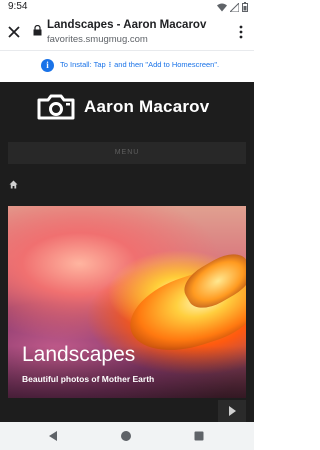 This screenshot has height=450, width=320. What do you see at coordinates (83, 64) in the screenshot?
I see `install-prefix: To Install: Tap` at bounding box center [83, 64].